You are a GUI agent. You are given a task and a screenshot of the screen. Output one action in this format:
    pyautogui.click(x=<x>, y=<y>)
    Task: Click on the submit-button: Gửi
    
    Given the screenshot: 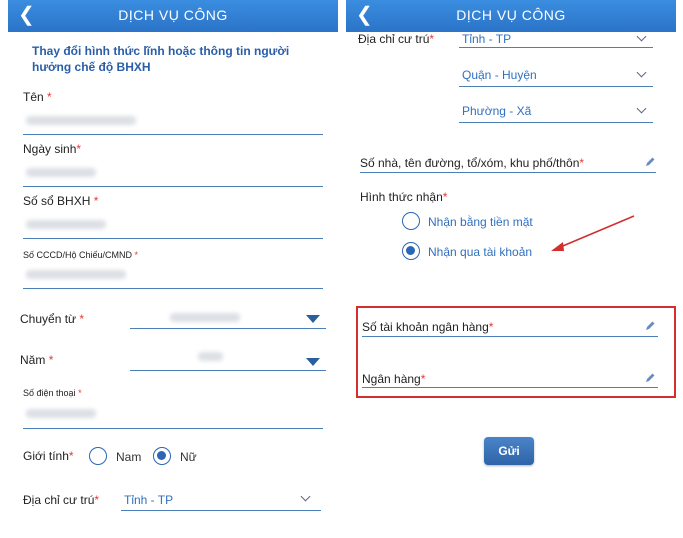 What is the action you would take?
    pyautogui.click(x=509, y=451)
    